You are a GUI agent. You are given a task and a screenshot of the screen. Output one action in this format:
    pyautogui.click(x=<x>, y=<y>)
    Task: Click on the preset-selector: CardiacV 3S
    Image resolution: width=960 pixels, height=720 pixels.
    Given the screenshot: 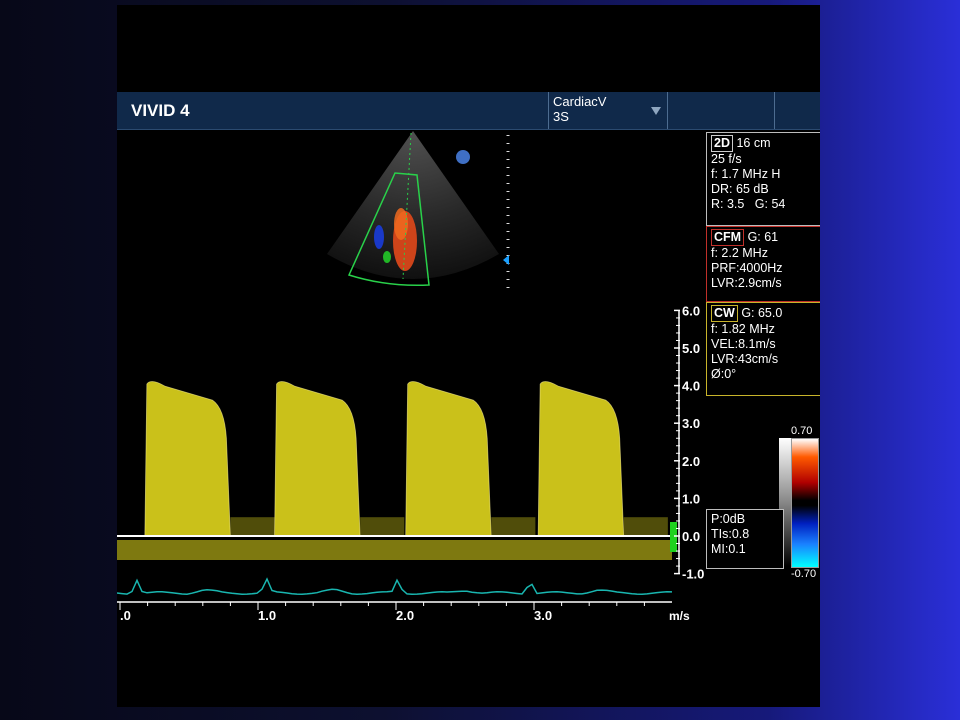 What is the action you would take?
    pyautogui.click(x=608, y=110)
    